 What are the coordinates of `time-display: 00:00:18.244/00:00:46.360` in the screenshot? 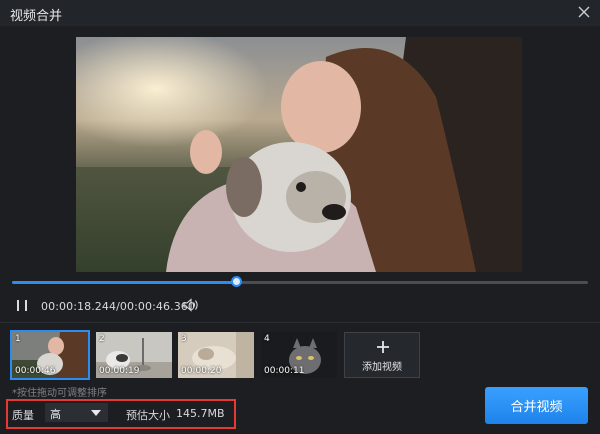 It's located at (118, 306).